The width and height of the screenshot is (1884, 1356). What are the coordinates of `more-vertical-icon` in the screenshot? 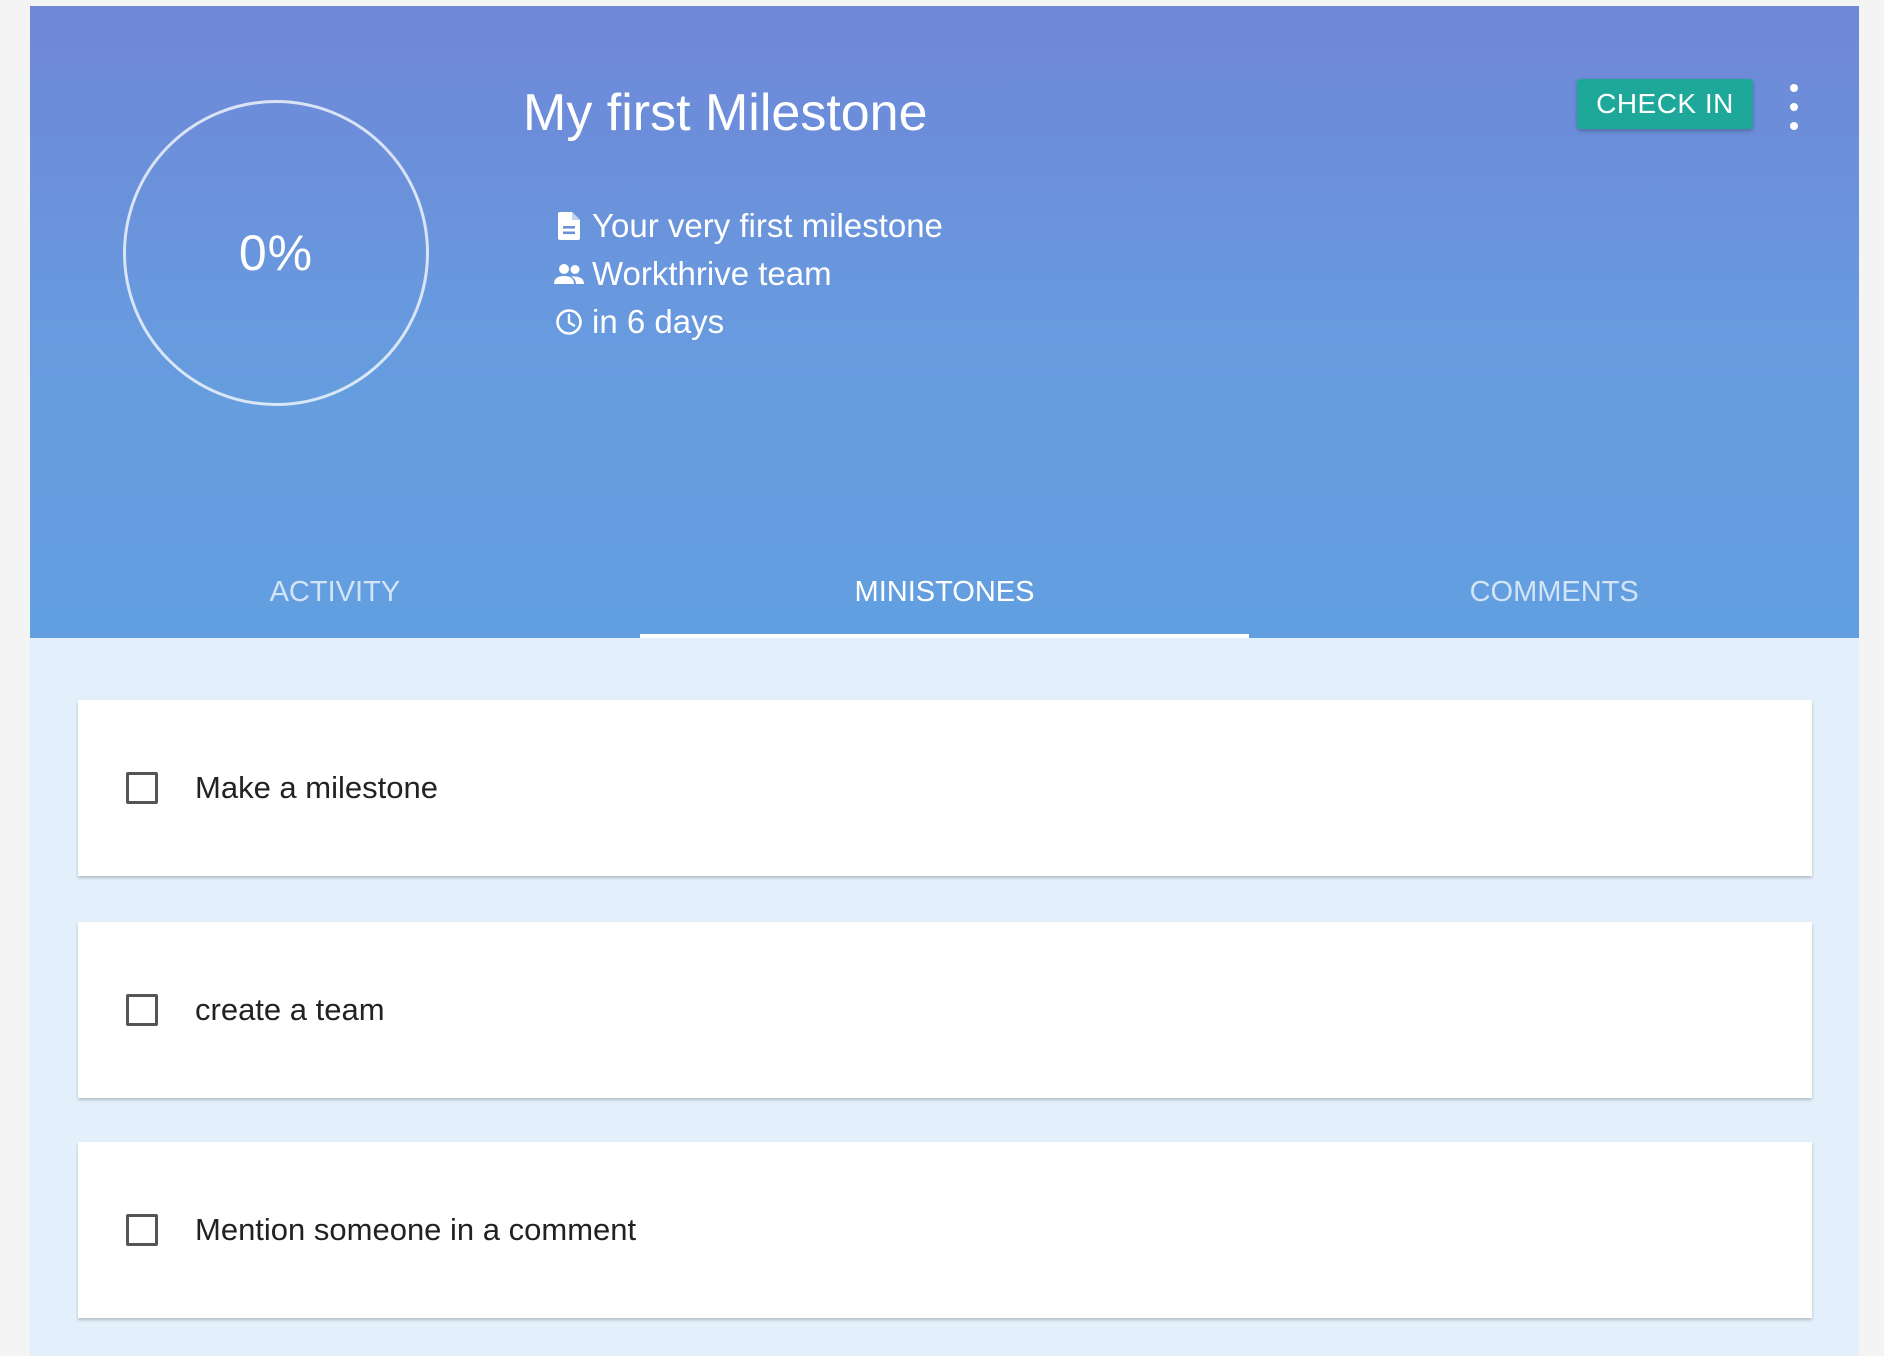 It's located at (1794, 107).